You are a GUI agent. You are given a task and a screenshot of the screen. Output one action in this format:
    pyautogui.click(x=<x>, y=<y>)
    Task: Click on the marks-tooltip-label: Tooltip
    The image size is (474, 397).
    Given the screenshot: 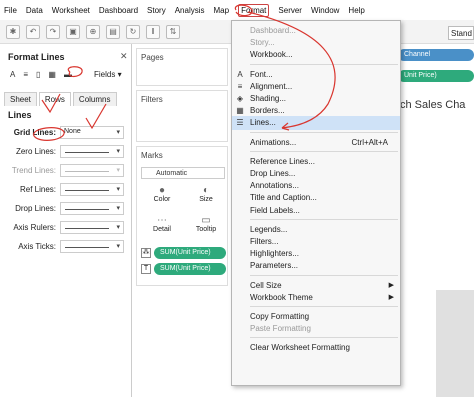 What is the action you would take?
    pyautogui.click(x=206, y=229)
    